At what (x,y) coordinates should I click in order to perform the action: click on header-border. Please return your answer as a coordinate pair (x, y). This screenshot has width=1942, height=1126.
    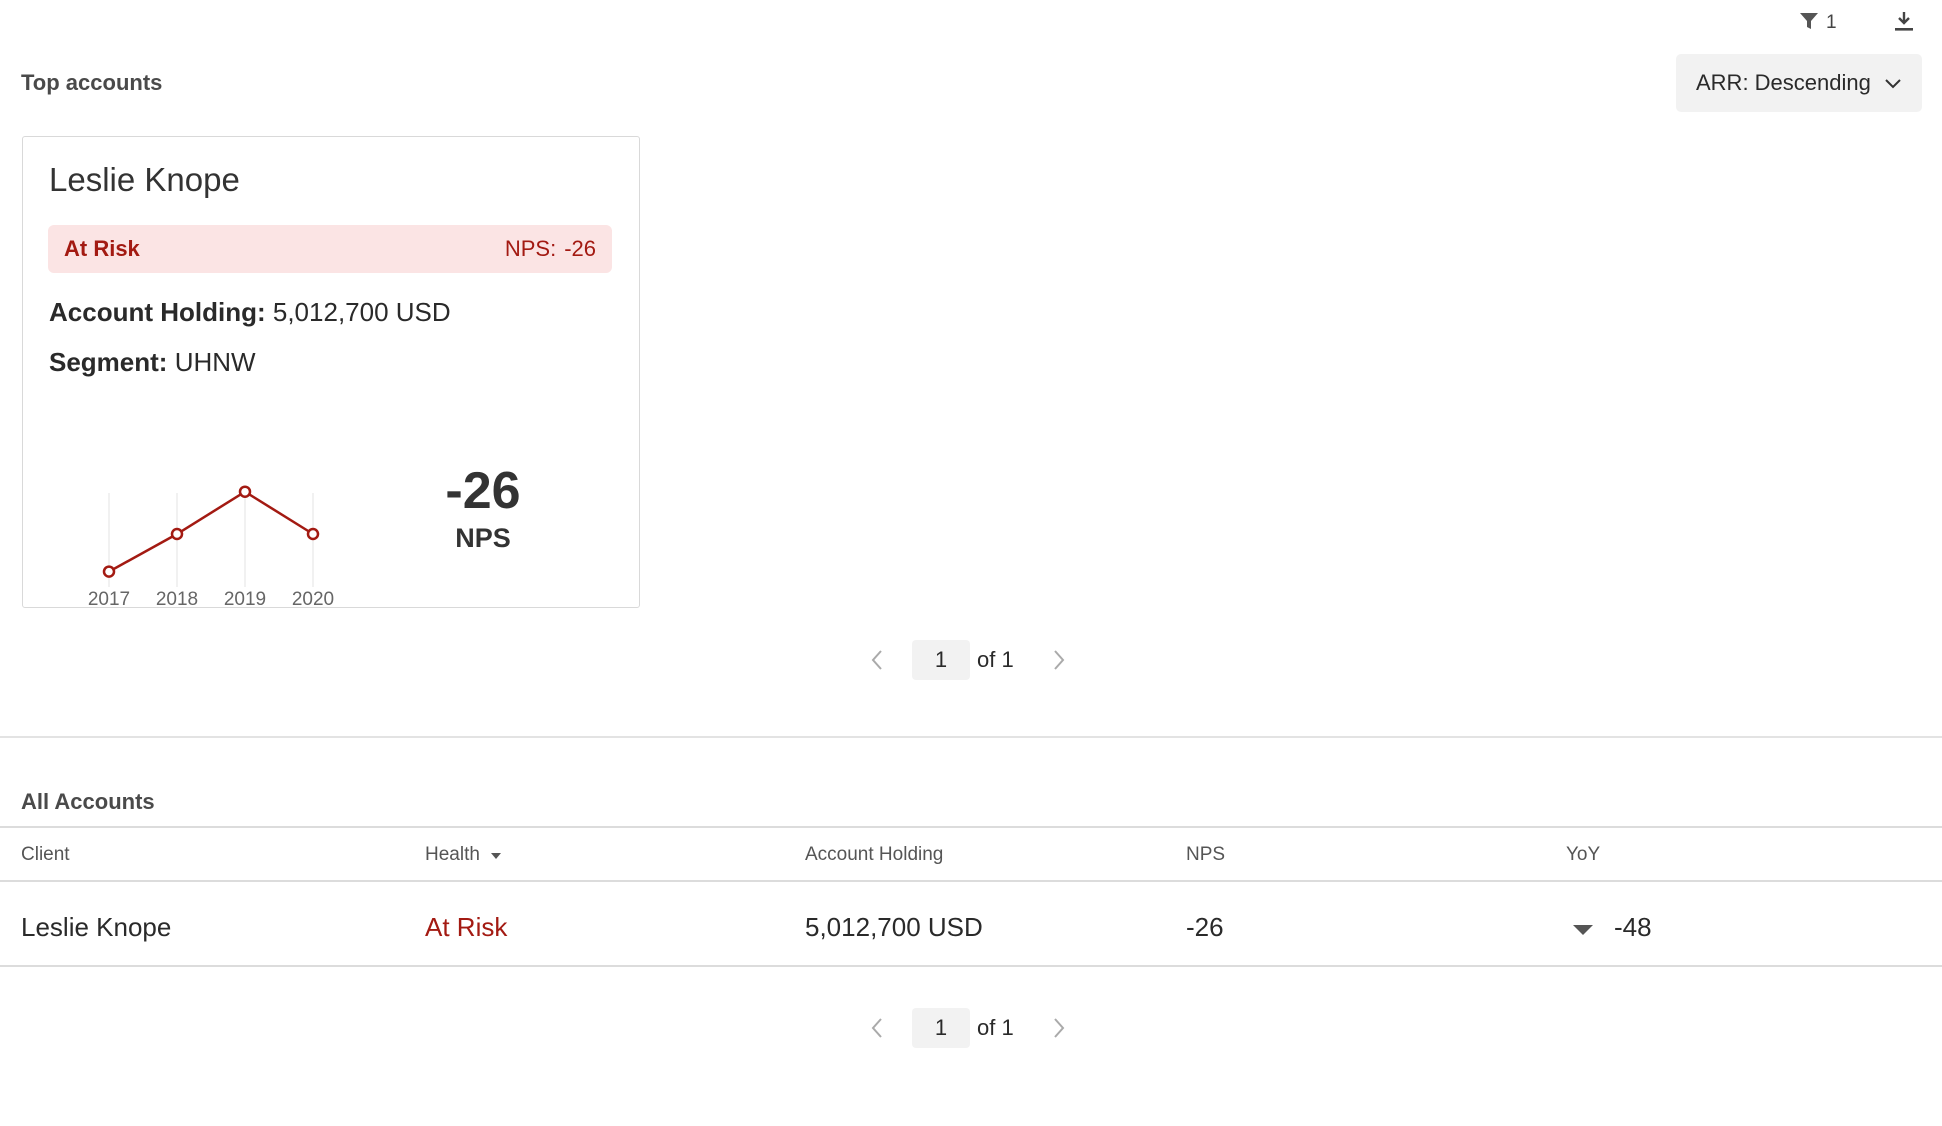
    Looking at the image, I should click on (971, 881).